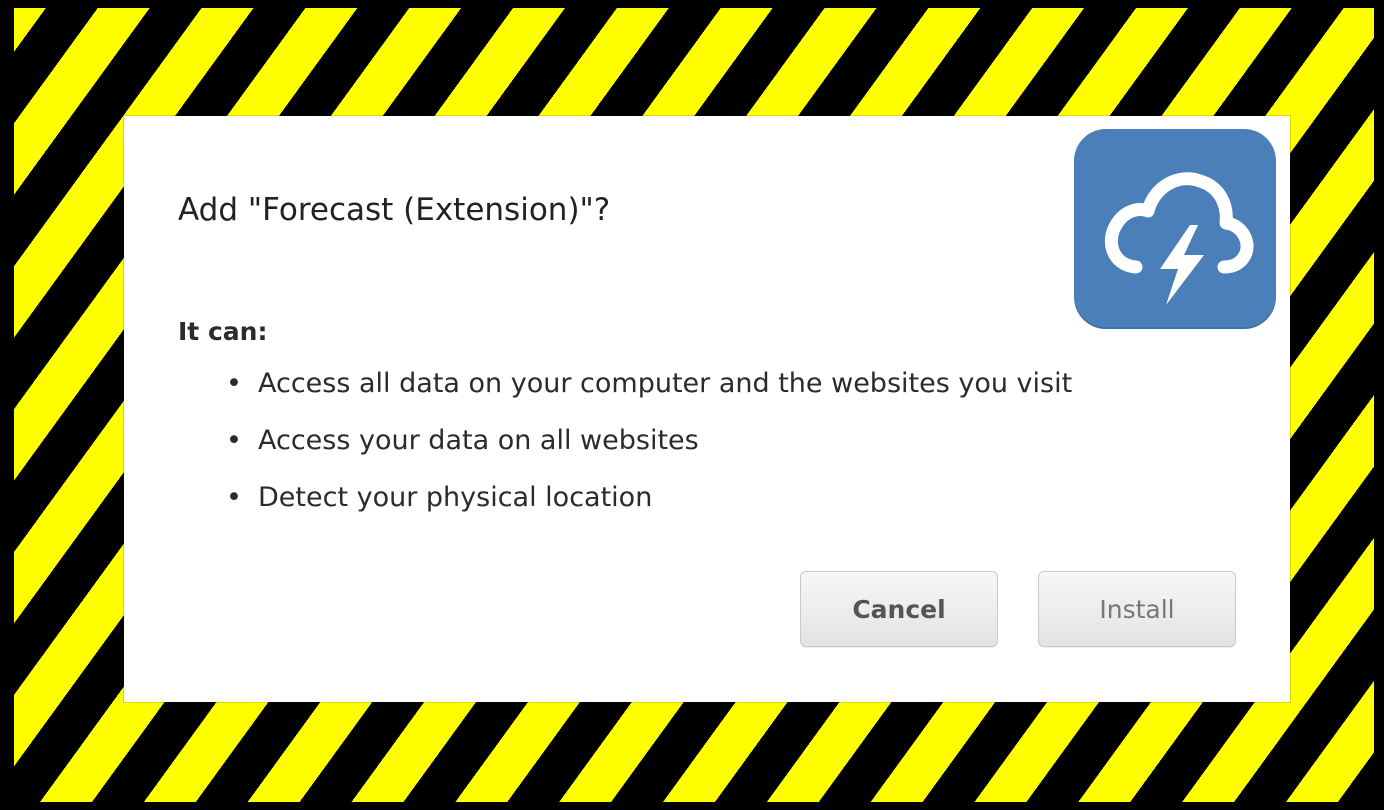 This screenshot has height=810, width=1384. Describe the element at coordinates (899, 609) in the screenshot. I see `cancel-button: Cancel` at that location.